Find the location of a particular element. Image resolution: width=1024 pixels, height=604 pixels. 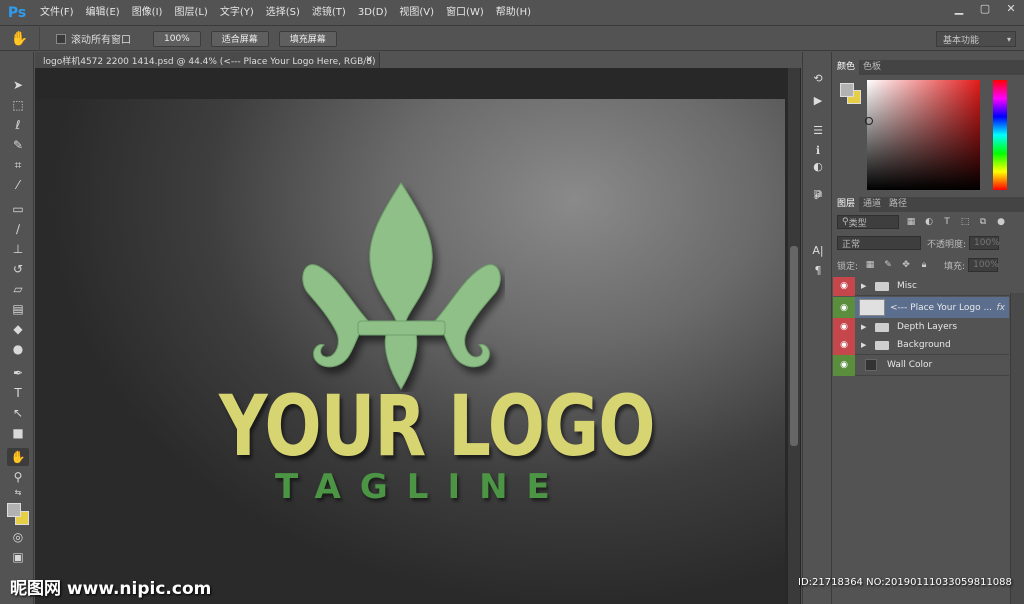

tab-swatches: 色板 is located at coordinates (872, 67).